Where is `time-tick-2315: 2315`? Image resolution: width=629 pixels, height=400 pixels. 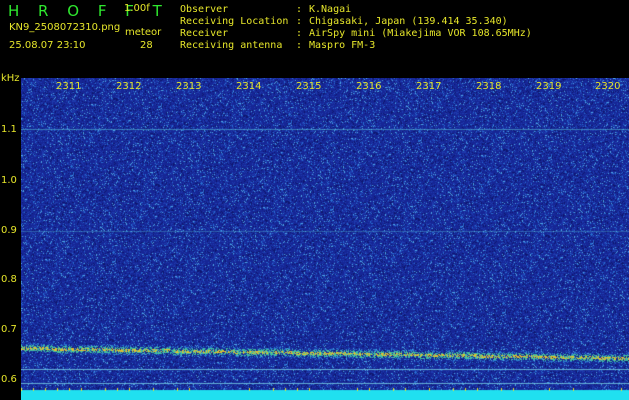
time-tick-2315: 2315 is located at coordinates (309, 86).